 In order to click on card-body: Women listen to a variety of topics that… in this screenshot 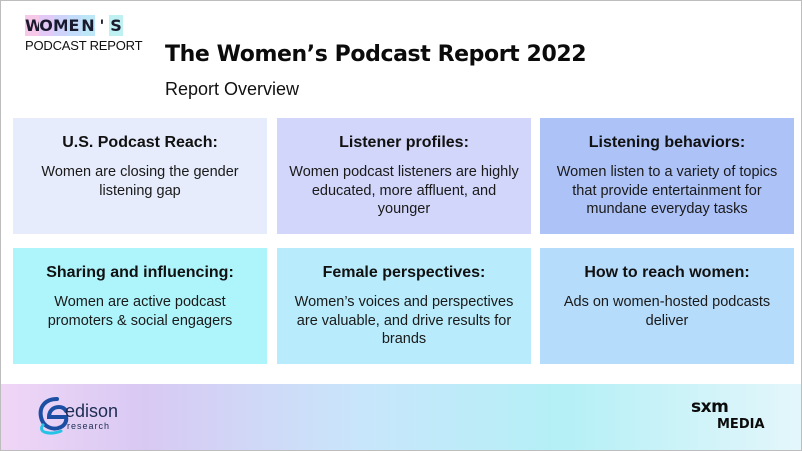, I will do `click(667, 190)`.